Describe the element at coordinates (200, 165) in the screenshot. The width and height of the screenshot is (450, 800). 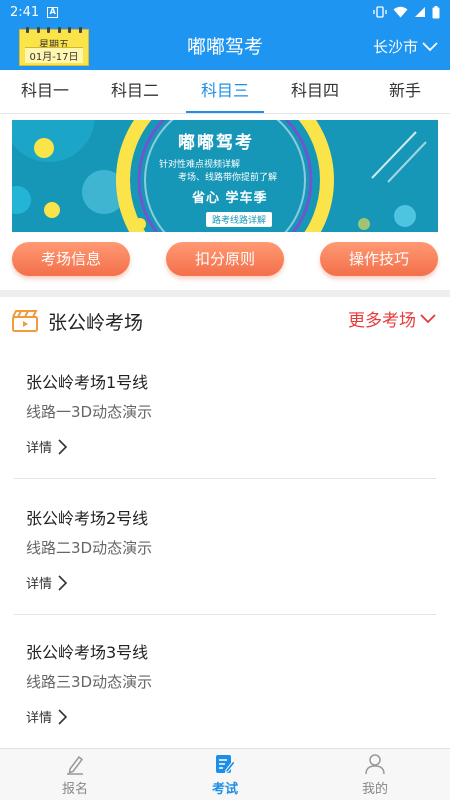
I see `banner-line-1: 针对性难点视频详解` at that location.